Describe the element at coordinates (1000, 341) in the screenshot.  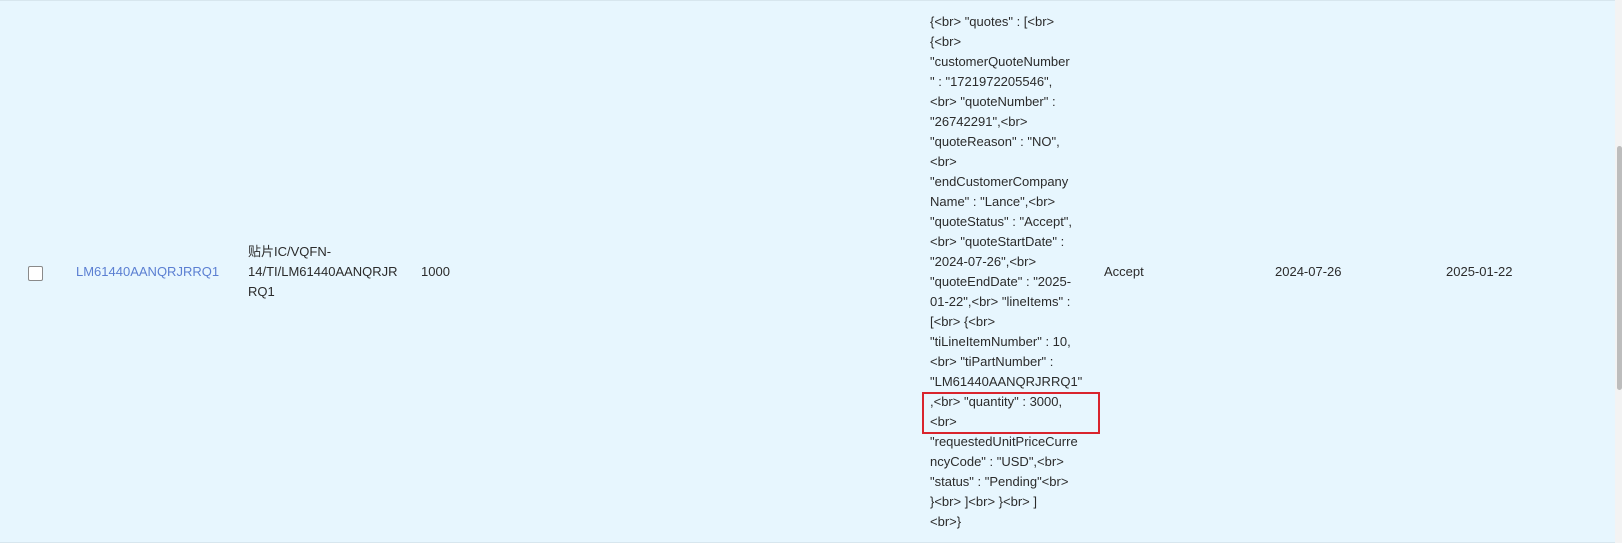
I see `response-json-line: "tiLineItemNumber" : 10,` at that location.